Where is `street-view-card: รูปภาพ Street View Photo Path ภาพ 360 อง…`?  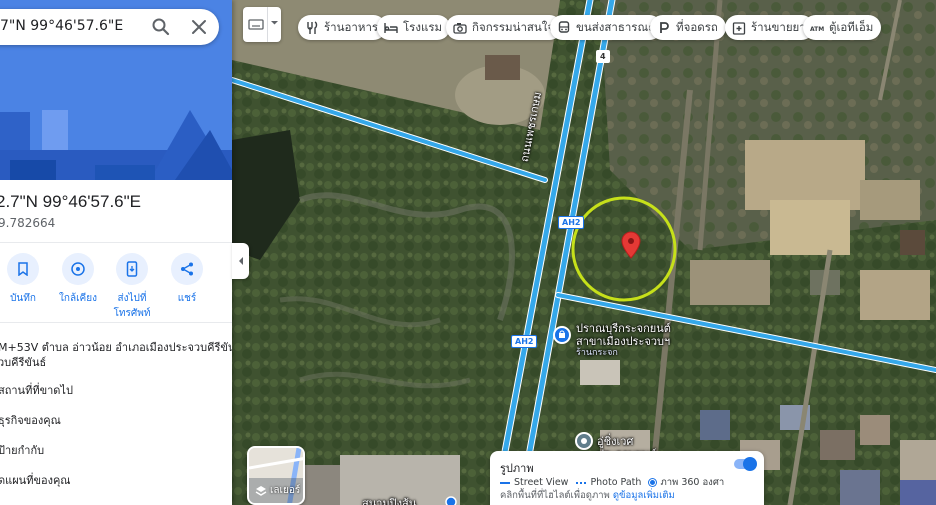 street-view-card: รูปภาพ Street View Photo Path ภาพ 360 อง… is located at coordinates (627, 478).